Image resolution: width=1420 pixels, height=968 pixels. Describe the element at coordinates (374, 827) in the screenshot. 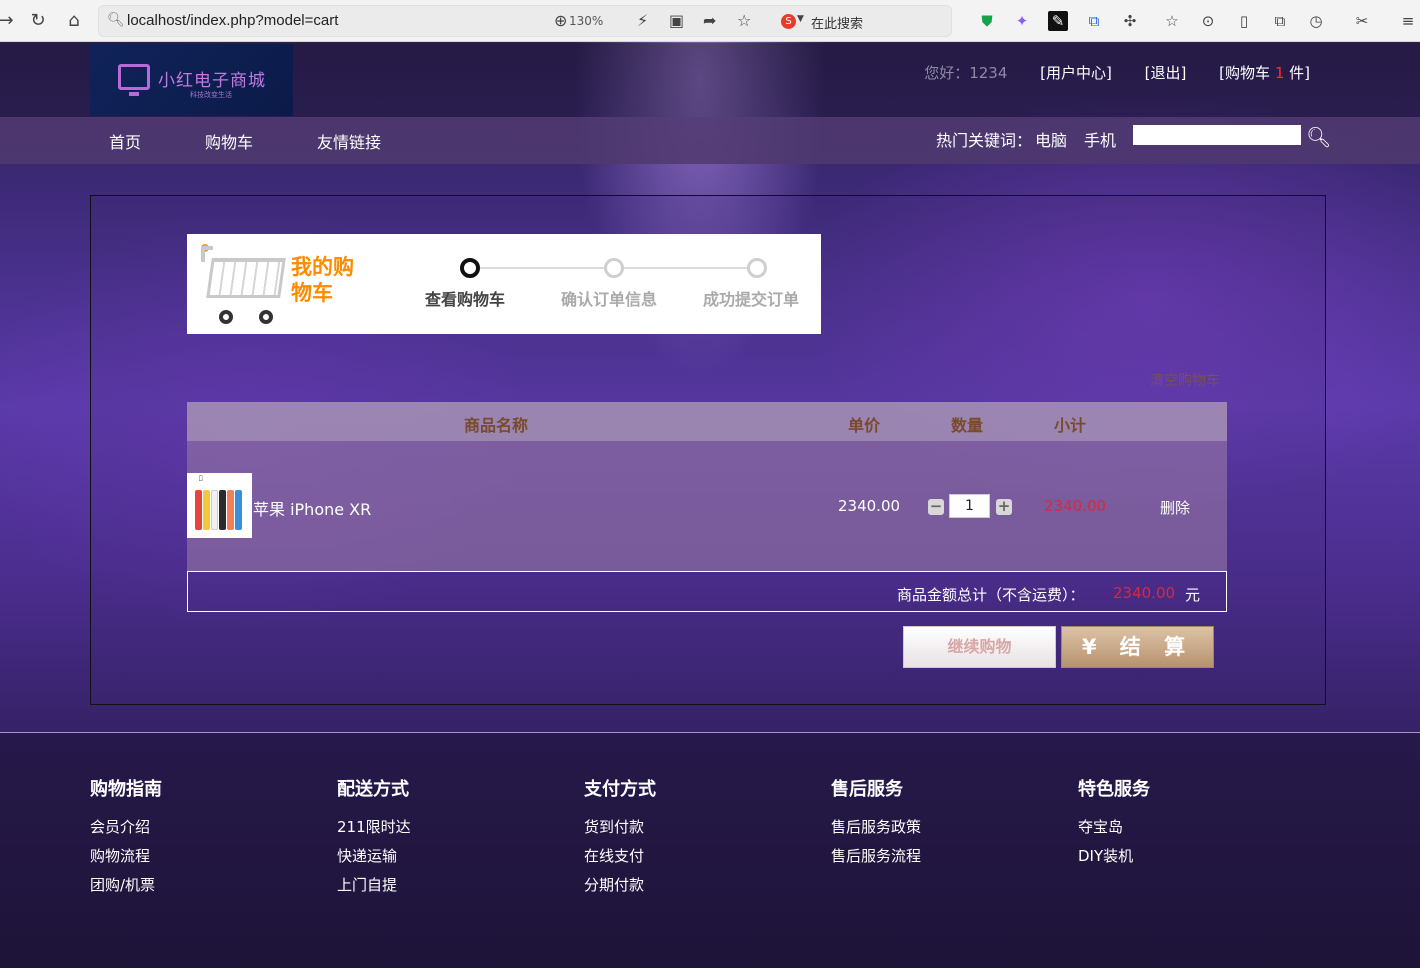

I see `footer-link: 211限时达` at that location.